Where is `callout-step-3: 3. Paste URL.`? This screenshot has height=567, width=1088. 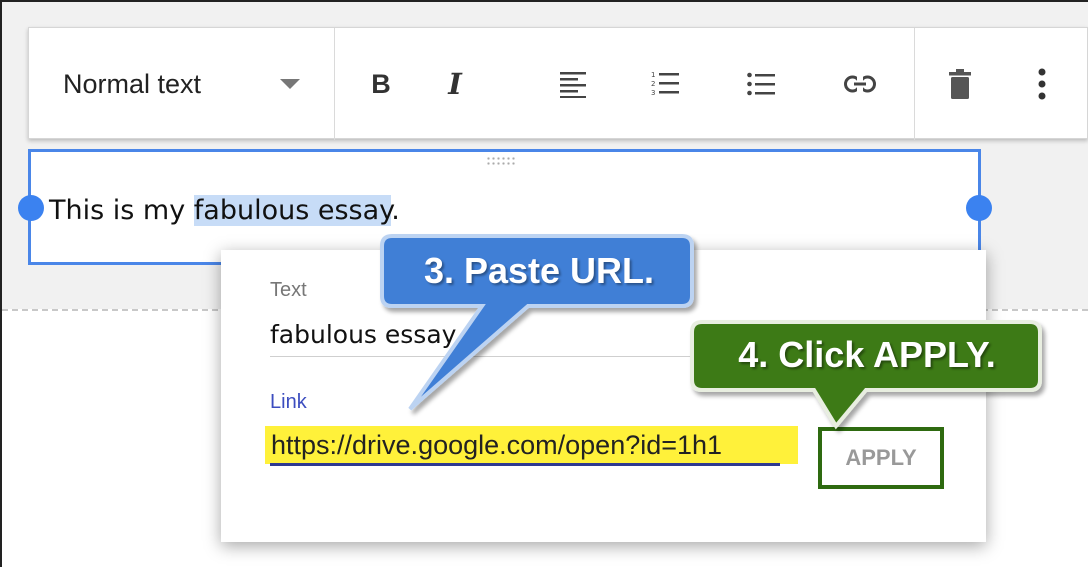 callout-step-3: 3. Paste URL. is located at coordinates (539, 270).